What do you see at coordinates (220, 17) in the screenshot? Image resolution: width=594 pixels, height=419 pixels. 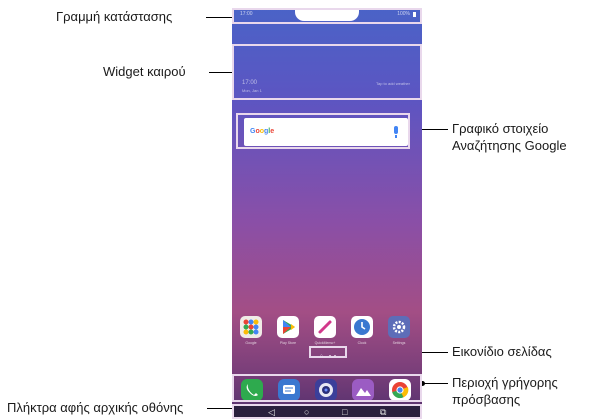 I see `leader-status-bar` at bounding box center [220, 17].